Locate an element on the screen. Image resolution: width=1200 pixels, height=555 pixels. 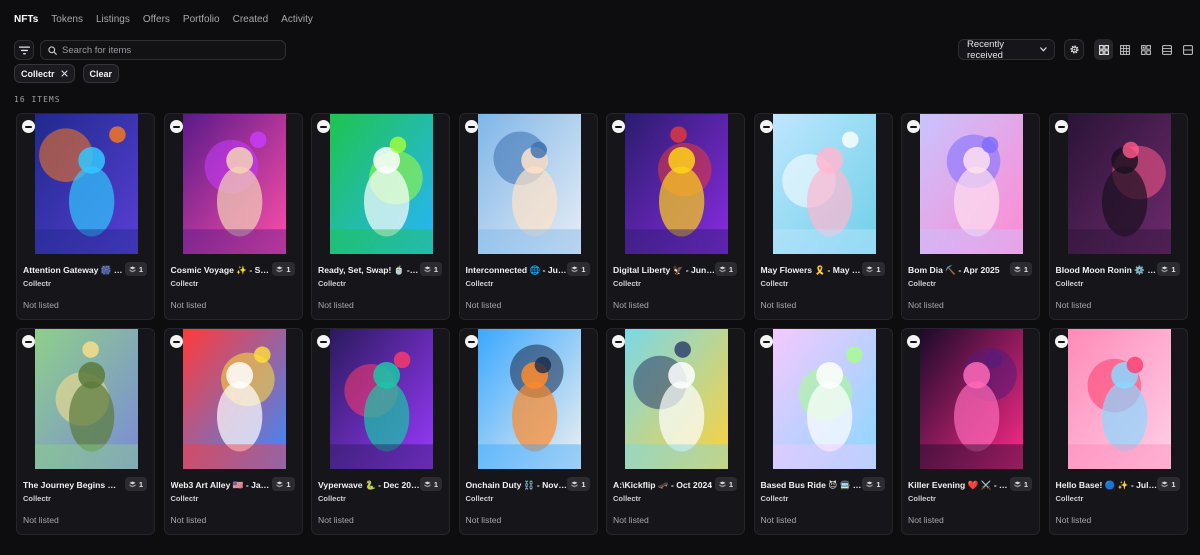
tab-nfts: NFTs is located at coordinates (26, 20).